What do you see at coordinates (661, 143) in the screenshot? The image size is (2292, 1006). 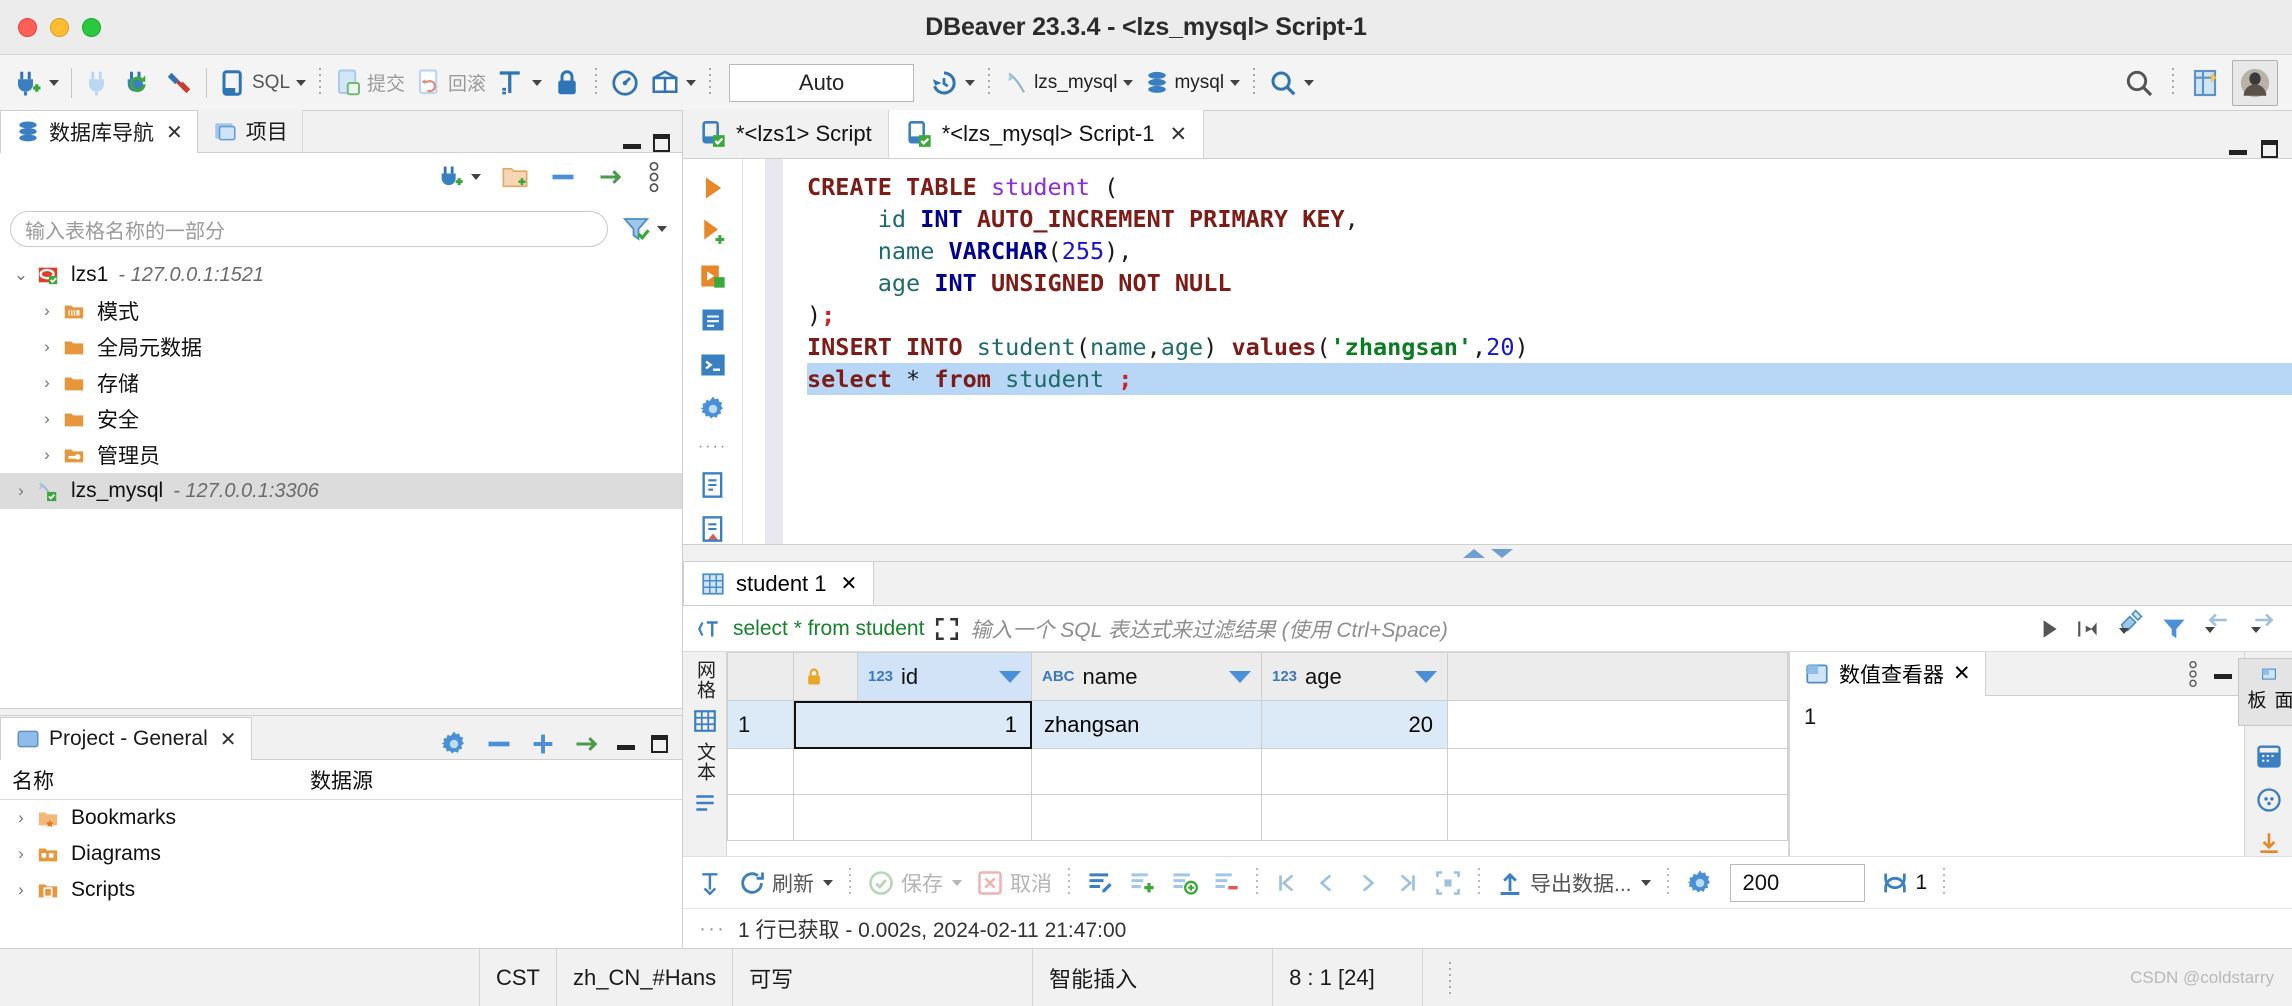 I see `maximize-panel-icon` at bounding box center [661, 143].